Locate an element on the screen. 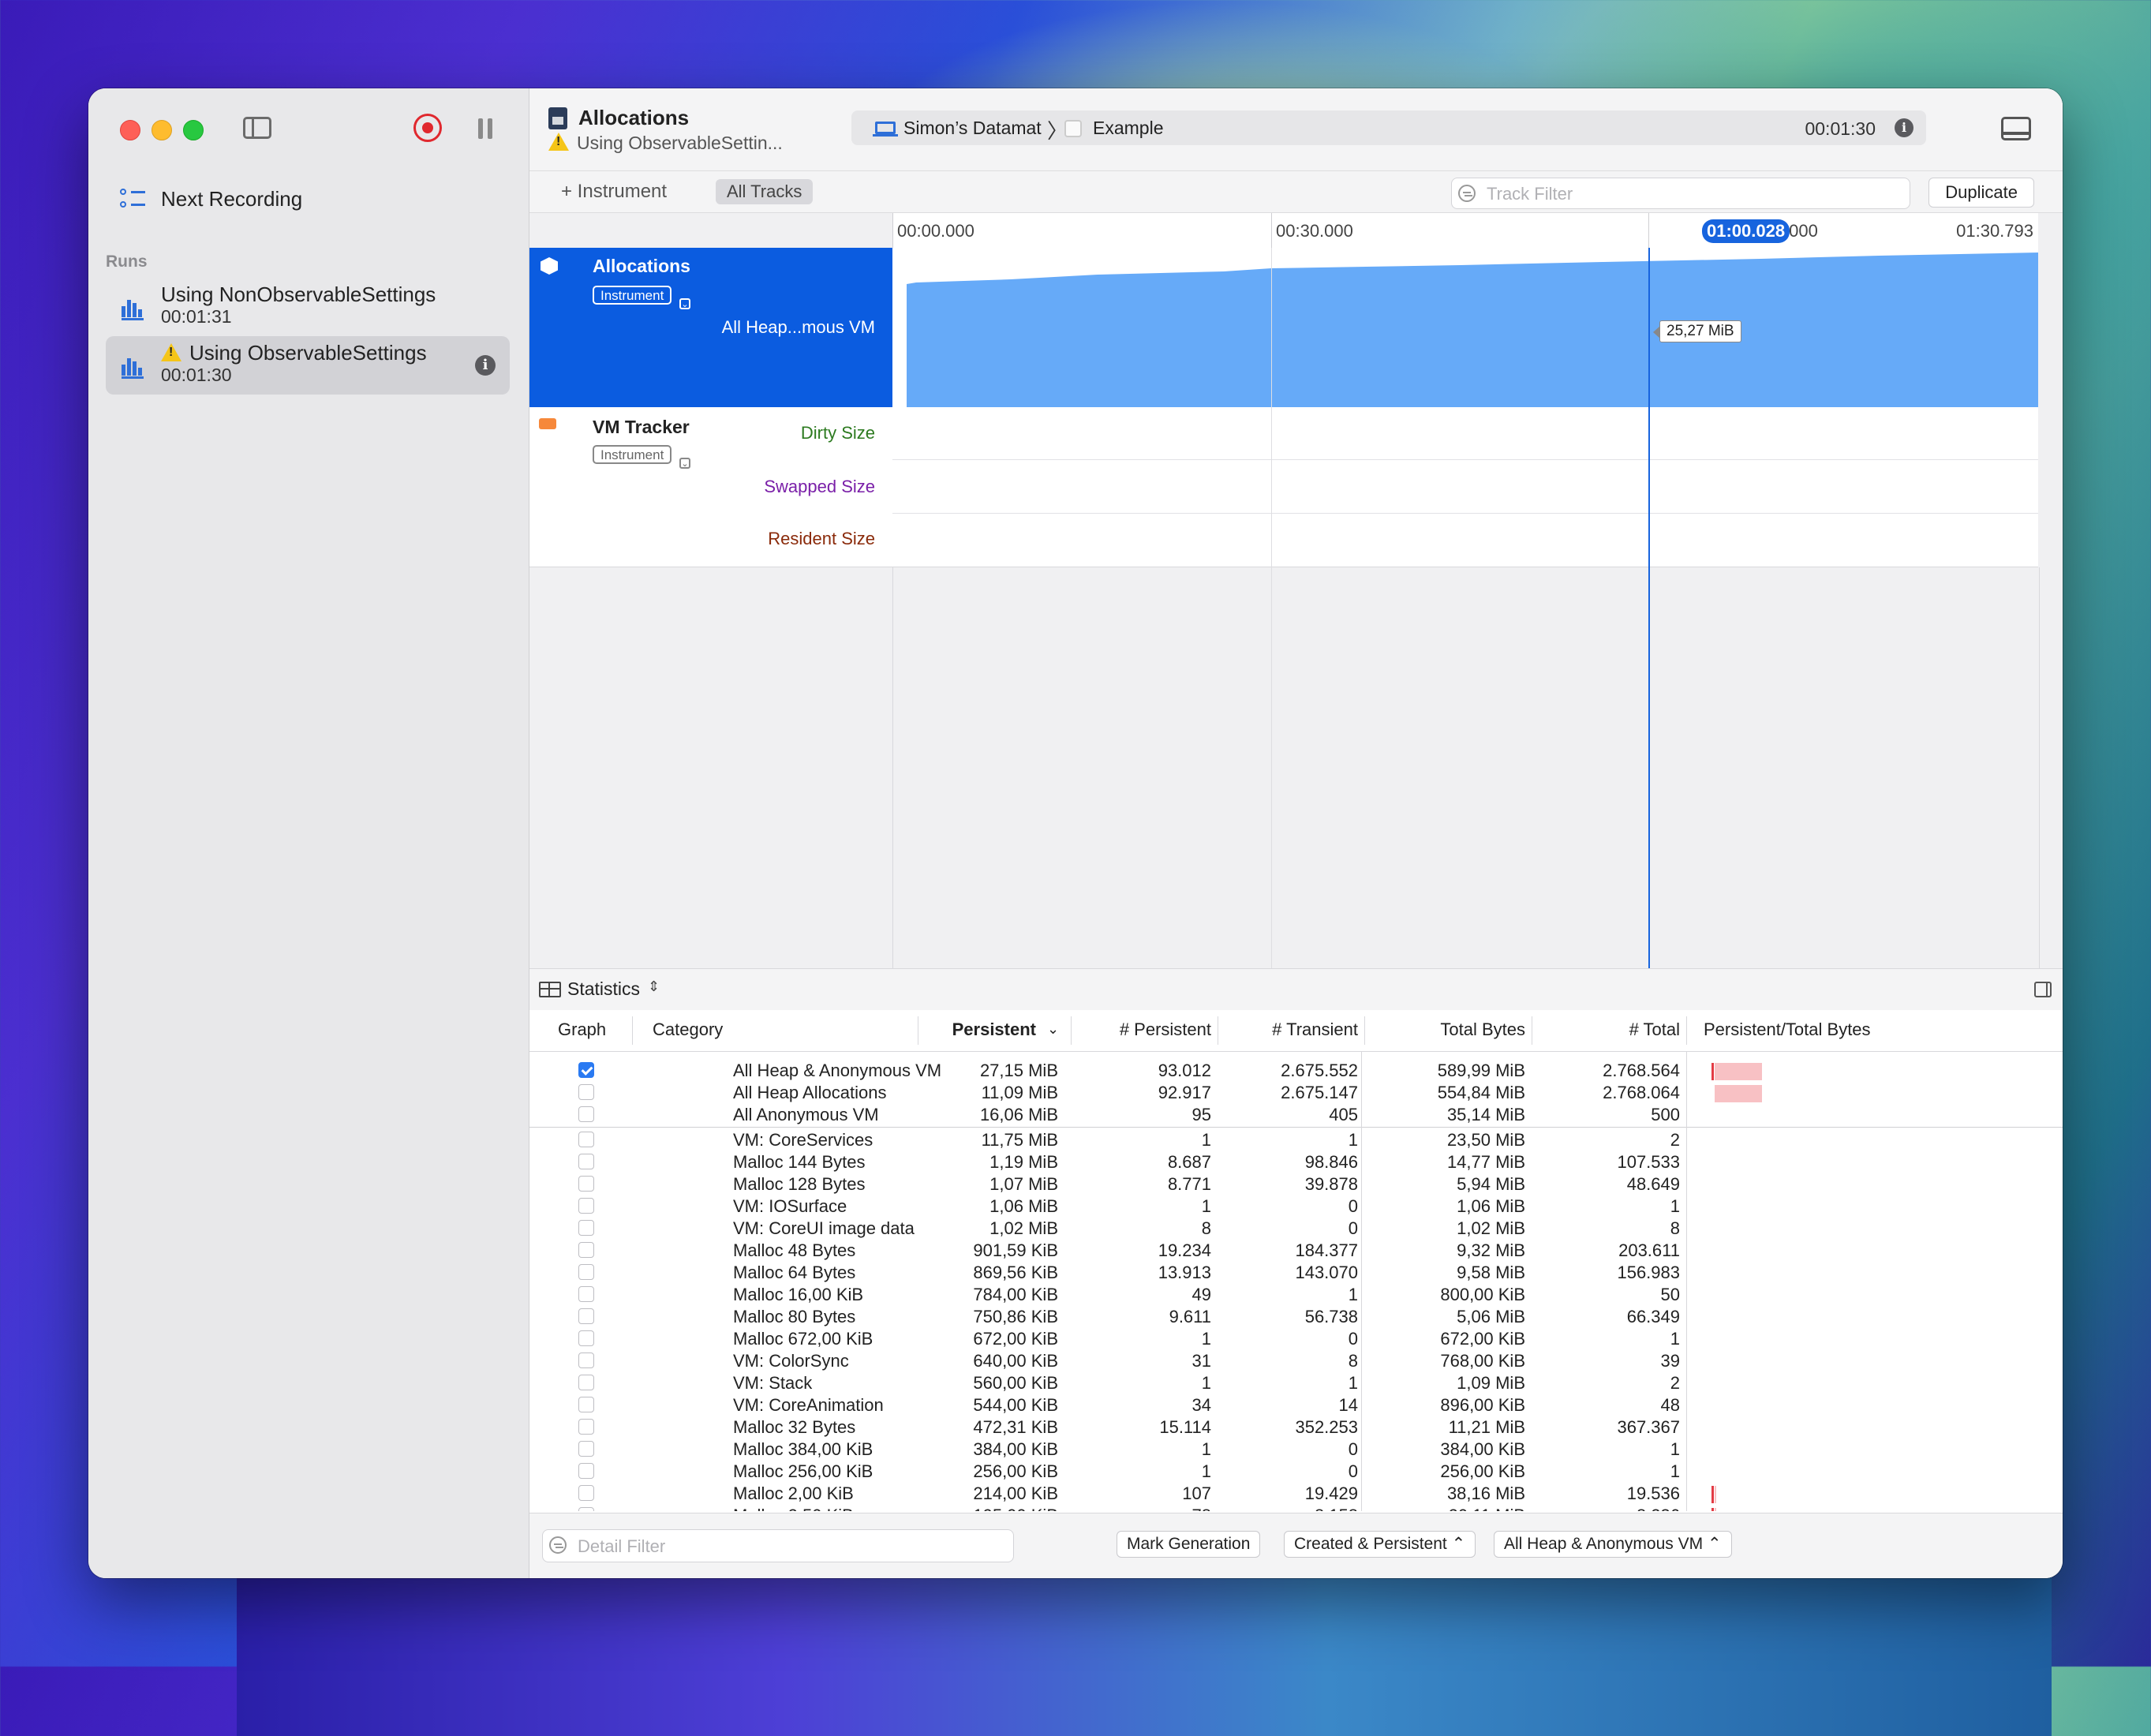  detail-filter-field: Detail Filter is located at coordinates (778, 1545).